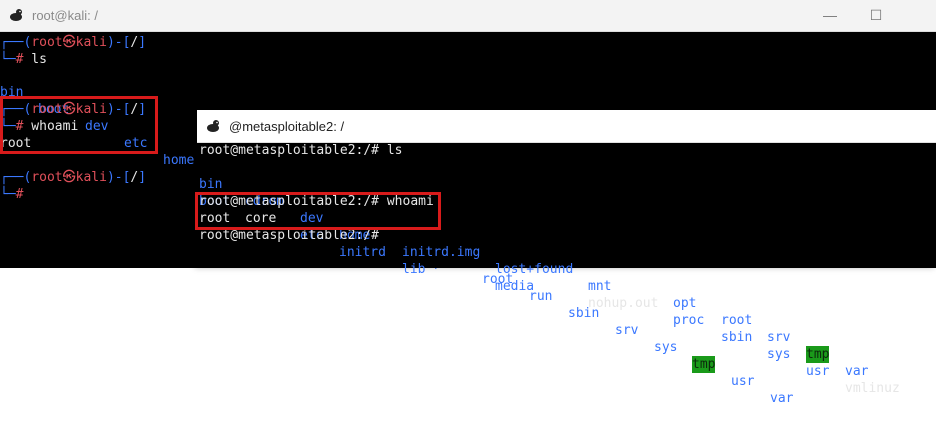 The width and height of the screenshot is (936, 424). I want to click on prompt-line-3: ┌──(root㉿kali)-[/], so click(73, 177).